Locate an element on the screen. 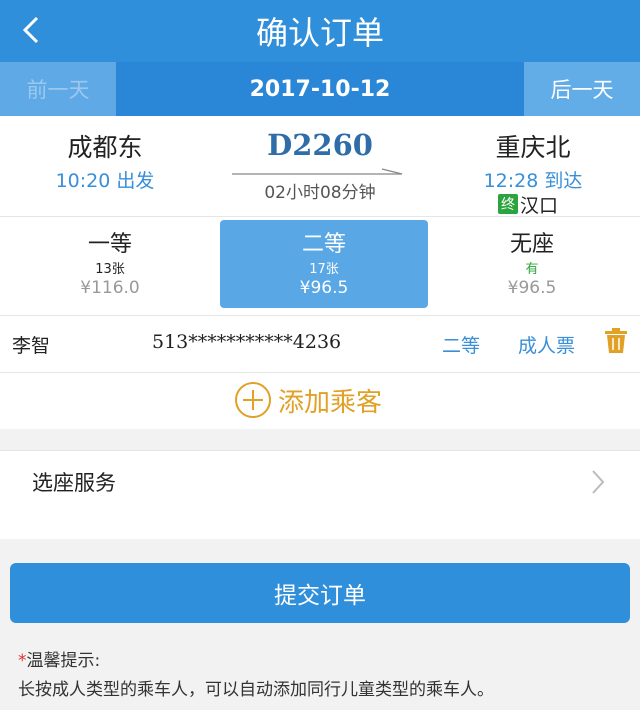 This screenshot has width=640, height=710. arrival-time: 12:28 到达 is located at coordinates (533, 181).